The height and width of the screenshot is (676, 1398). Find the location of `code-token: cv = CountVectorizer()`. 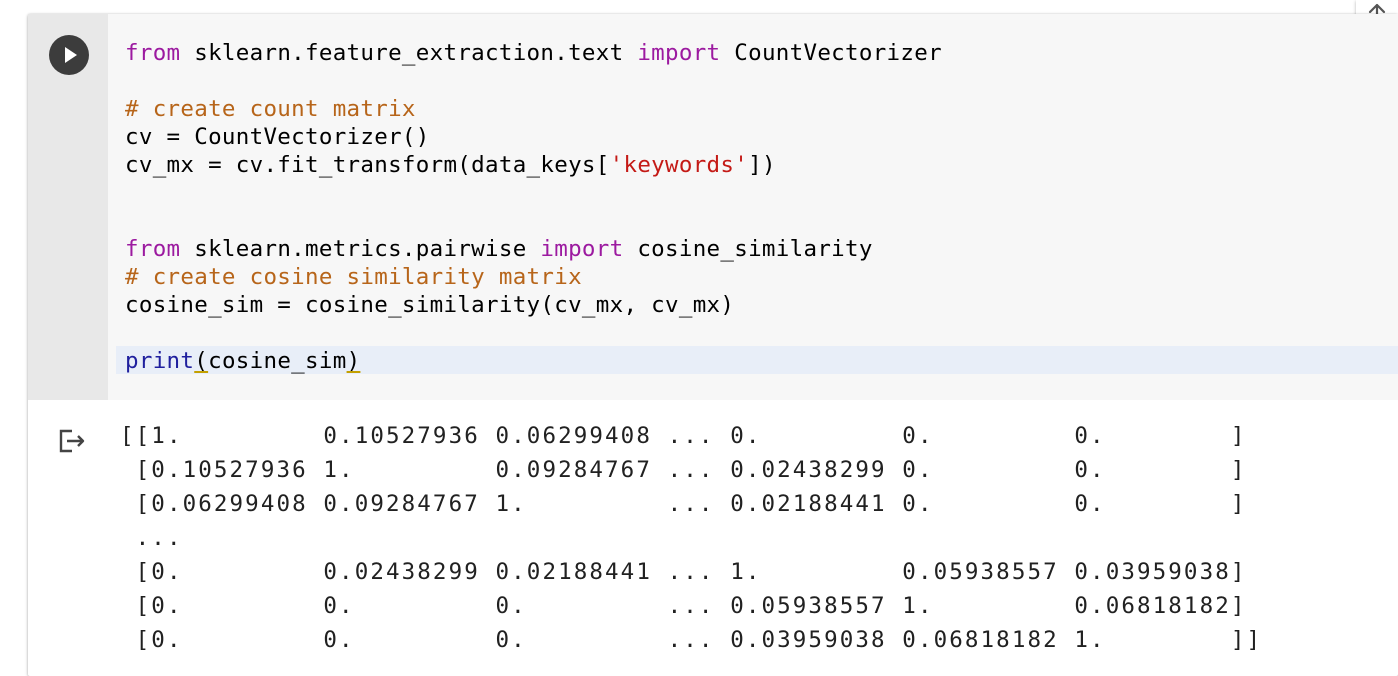

code-token: cv = CountVectorizer() is located at coordinates (277, 137).